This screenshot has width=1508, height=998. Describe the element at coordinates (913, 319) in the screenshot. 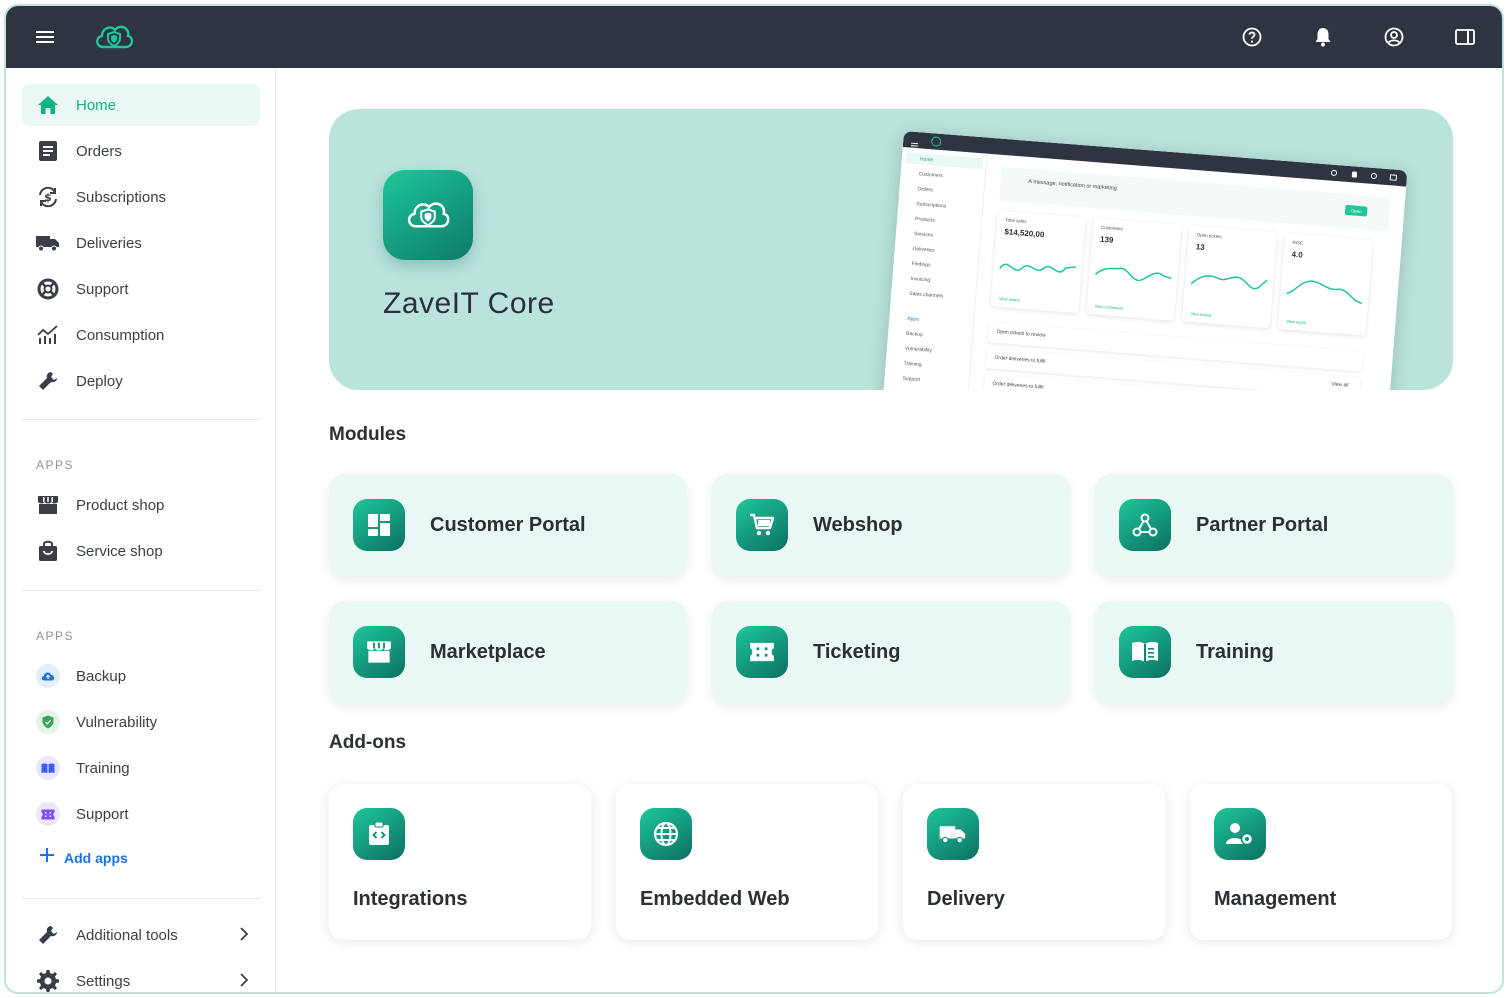

I see `preview-apps-label: Apps` at that location.